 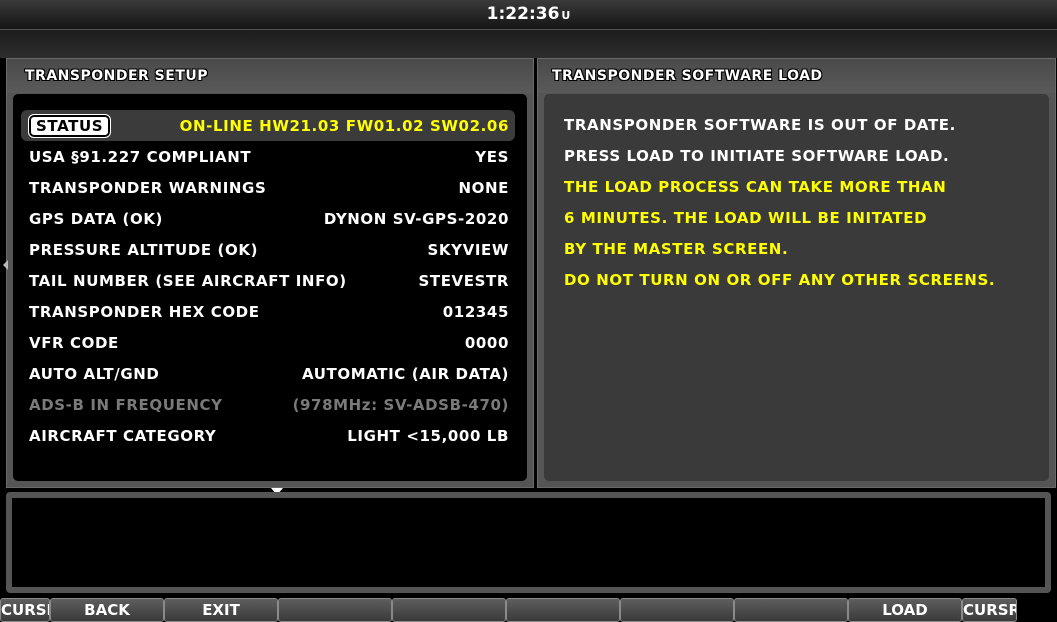 I want to click on row-label: PRESSURE ALTITUDE (OK), so click(x=144, y=249).